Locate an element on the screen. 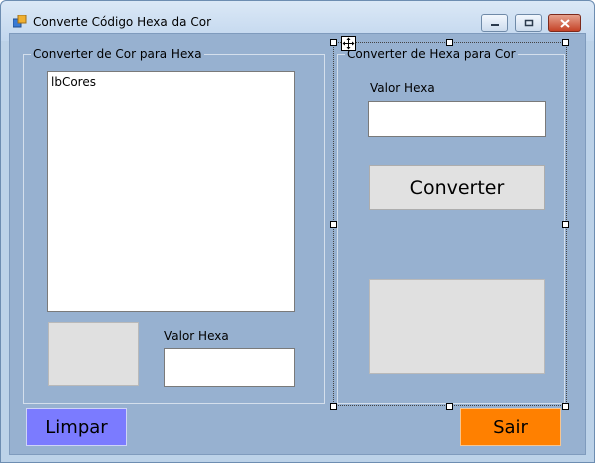 Image resolution: width=595 pixels, height=463 pixels. maximize-icon is located at coordinates (528, 23).